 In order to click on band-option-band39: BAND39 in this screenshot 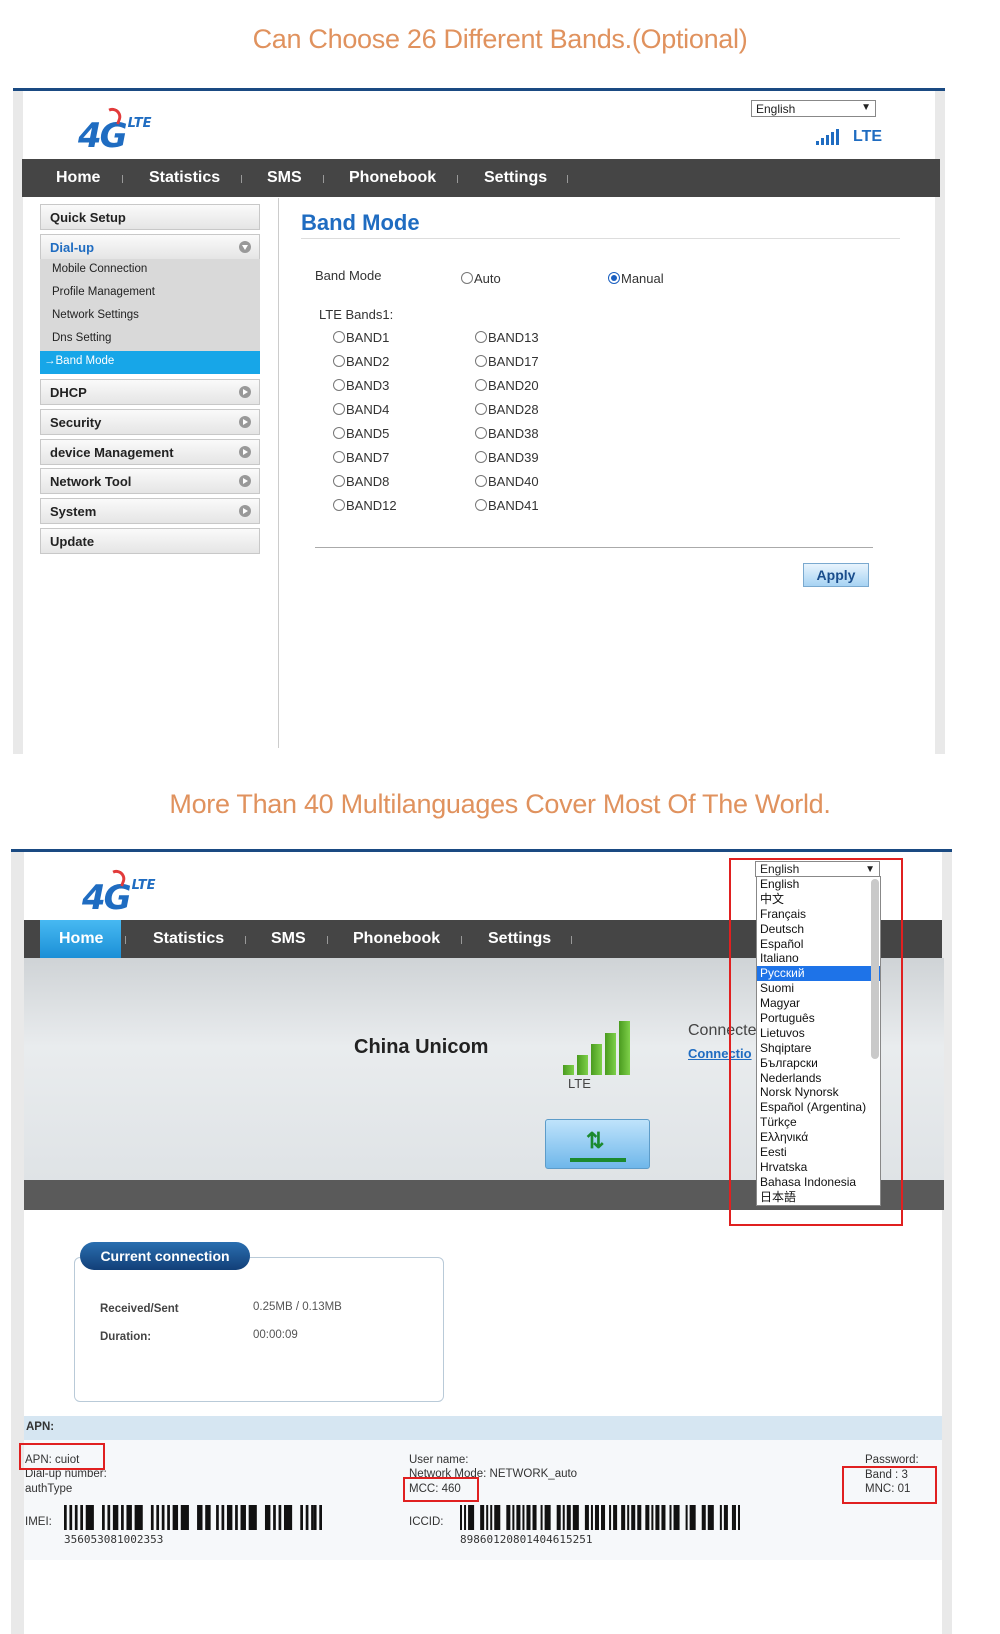, I will do `click(507, 457)`.